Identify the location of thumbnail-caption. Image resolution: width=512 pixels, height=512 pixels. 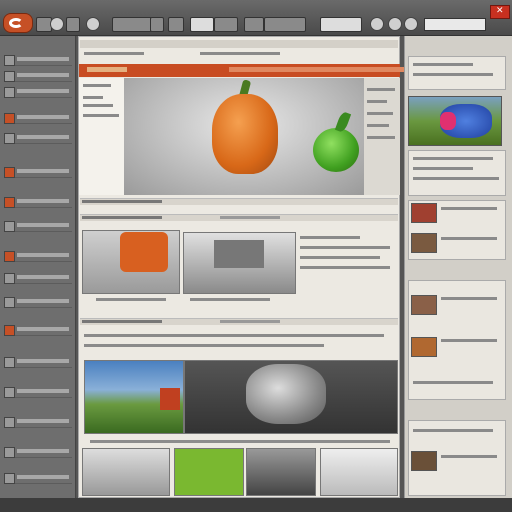
(230, 299).